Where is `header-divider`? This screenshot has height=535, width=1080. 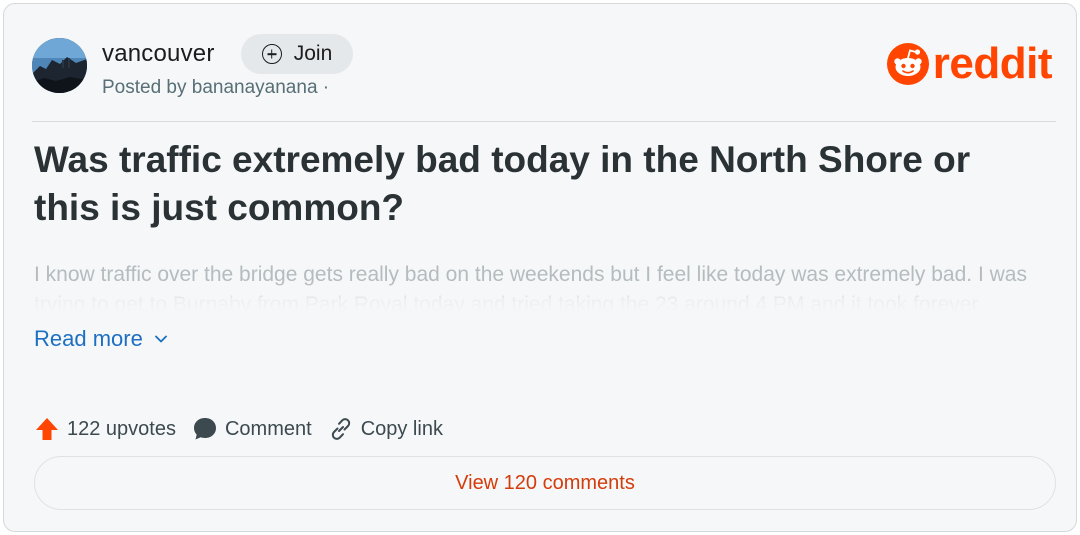 header-divider is located at coordinates (544, 121).